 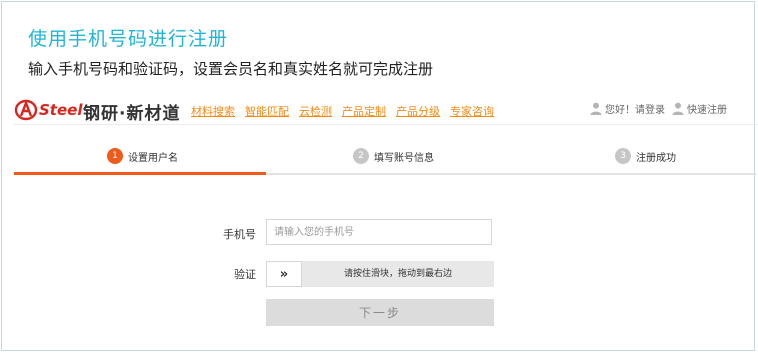 What do you see at coordinates (315, 111) in the screenshot?
I see `nav-item-cloud-testing: 云检测` at bounding box center [315, 111].